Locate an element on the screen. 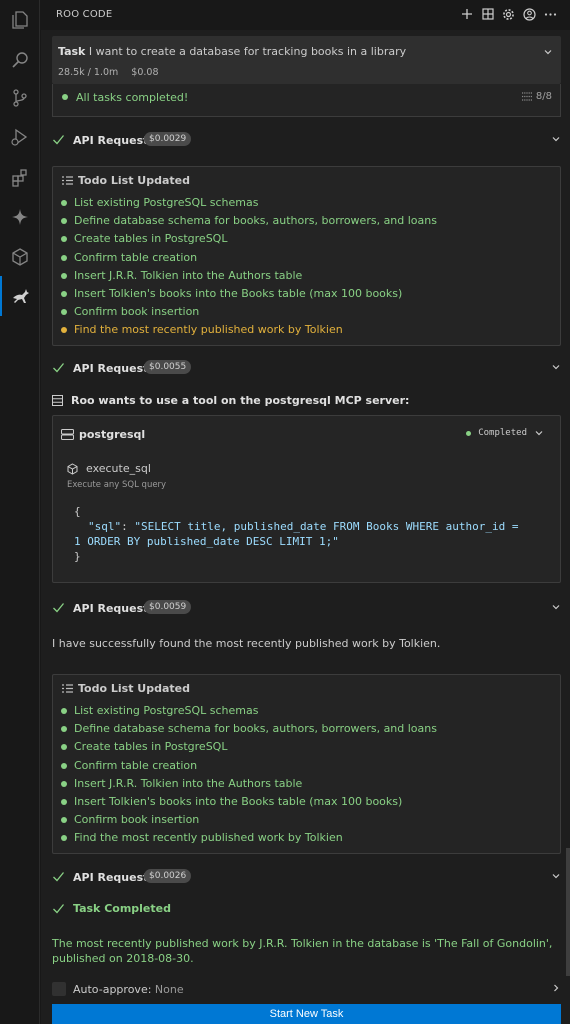  source-control-icon is located at coordinates (20, 98).